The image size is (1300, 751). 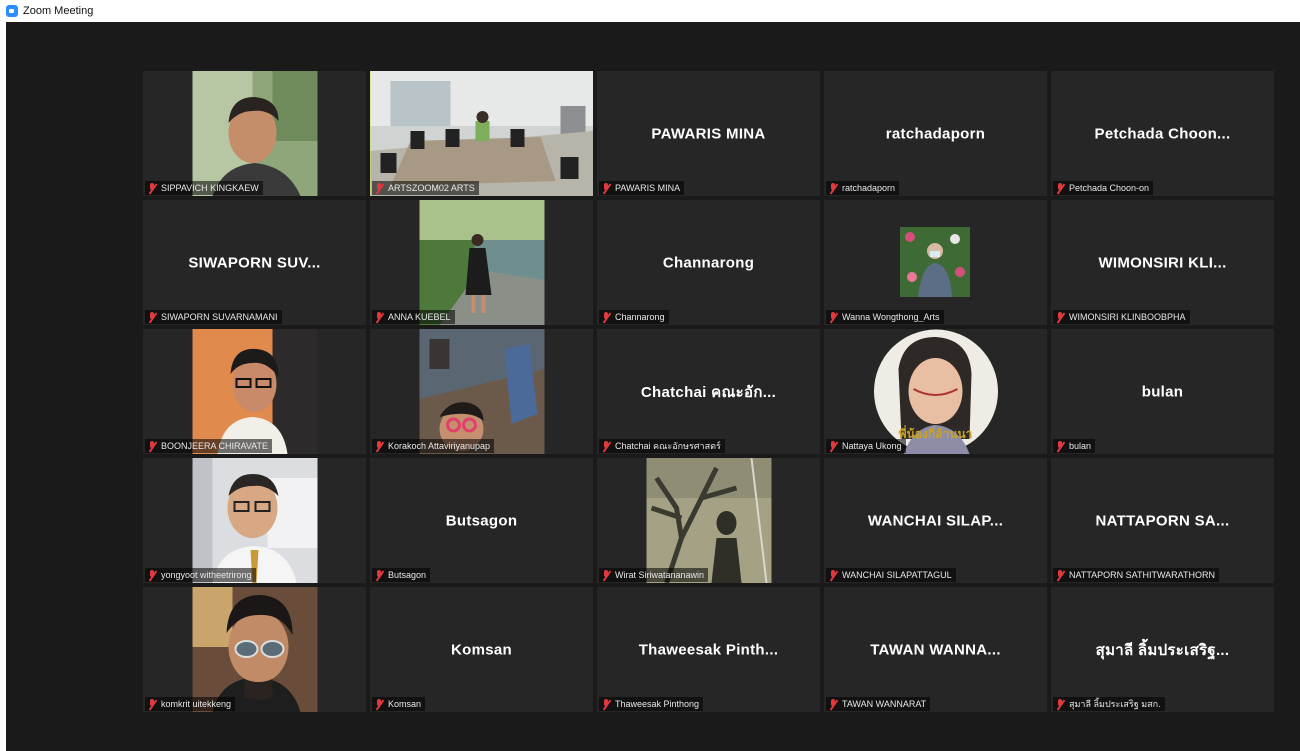 I want to click on participant-nametag: ANNA KUEBEL, so click(x=413, y=317).